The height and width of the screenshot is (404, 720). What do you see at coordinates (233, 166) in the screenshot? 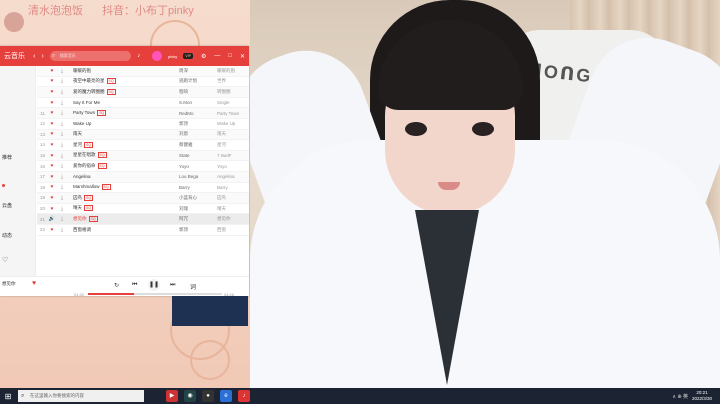
I see `song-album: Yoyo` at bounding box center [233, 166].